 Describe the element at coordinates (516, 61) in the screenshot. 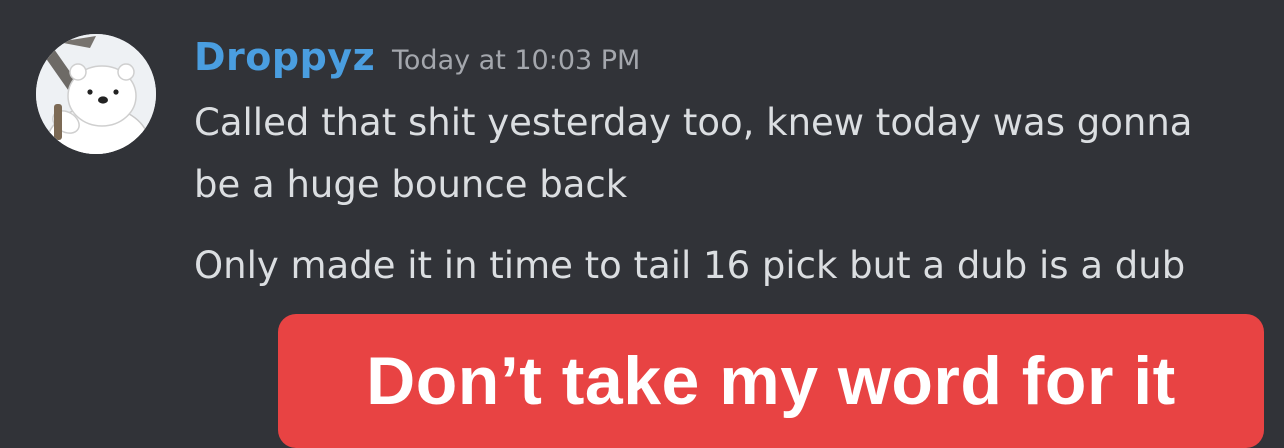

I see `message-timestamp: Today at 10:03 PM` at that location.